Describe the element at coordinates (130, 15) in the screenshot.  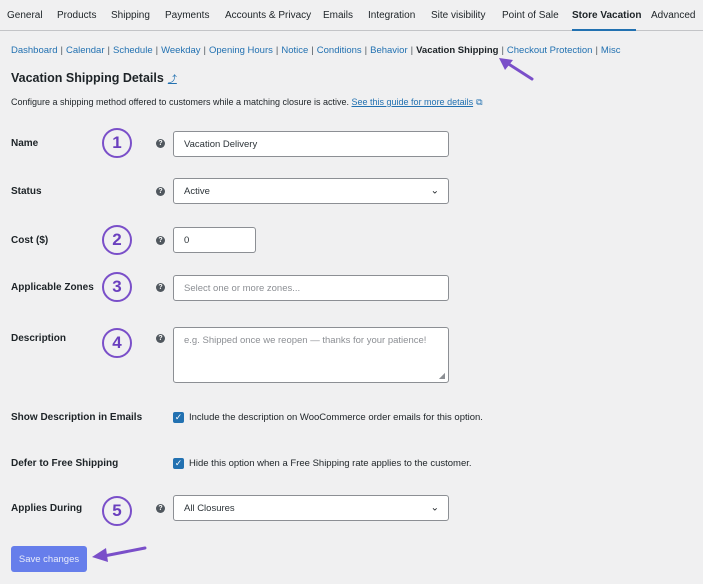
I see `tab-shipping: Shipping` at that location.